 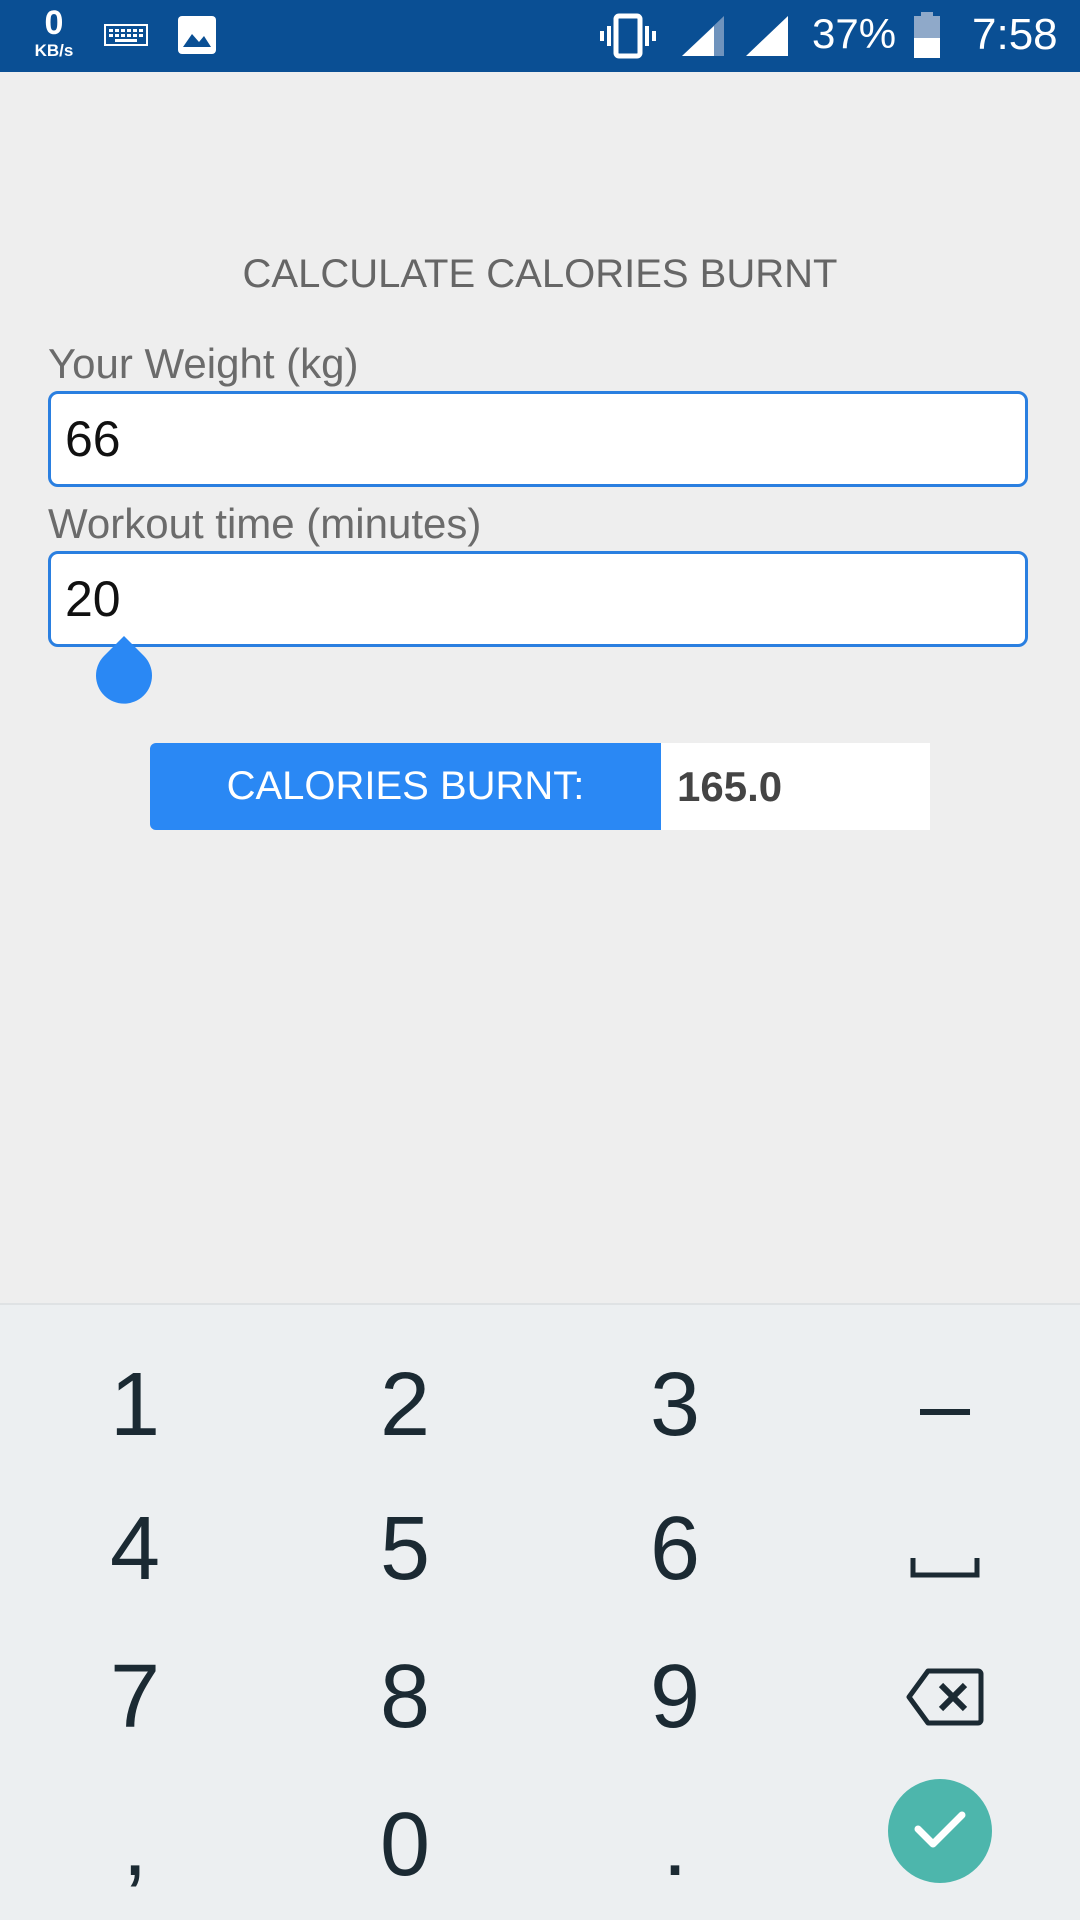 I want to click on weight-label: Your Weight (kg), so click(x=203, y=363).